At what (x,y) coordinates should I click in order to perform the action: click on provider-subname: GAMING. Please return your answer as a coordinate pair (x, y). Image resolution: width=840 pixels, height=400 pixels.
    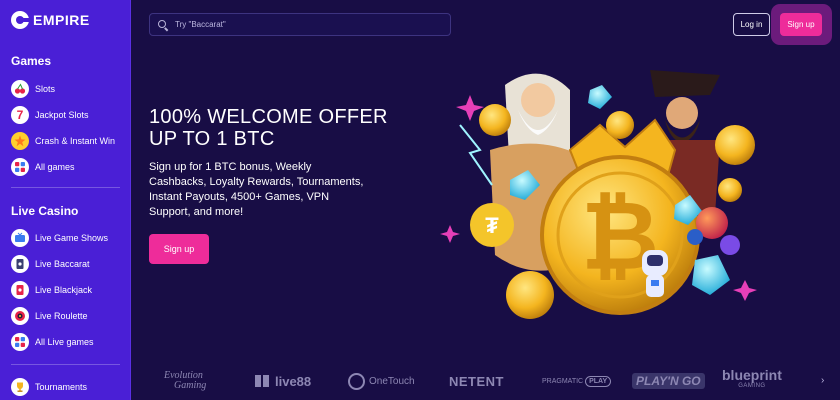
    Looking at the image, I should click on (752, 386).